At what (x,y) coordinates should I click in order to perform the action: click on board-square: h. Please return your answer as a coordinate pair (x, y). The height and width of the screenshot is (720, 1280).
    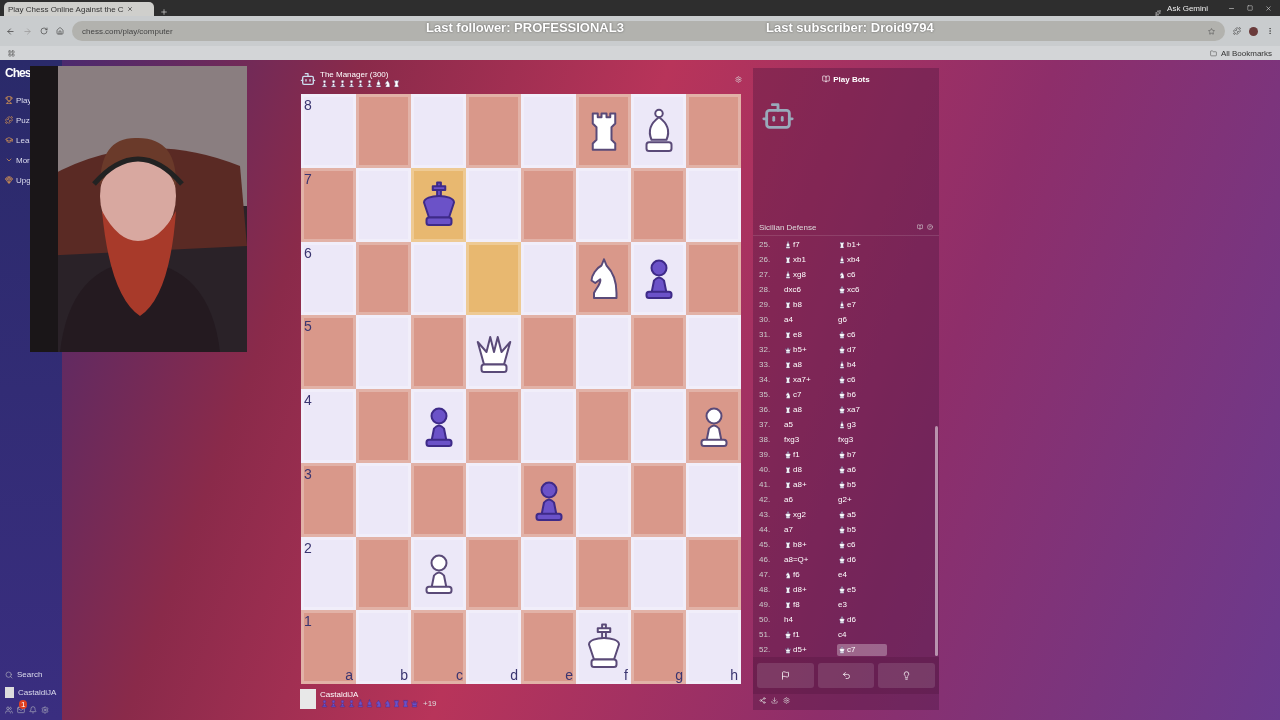
    Looking at the image, I should click on (713, 647).